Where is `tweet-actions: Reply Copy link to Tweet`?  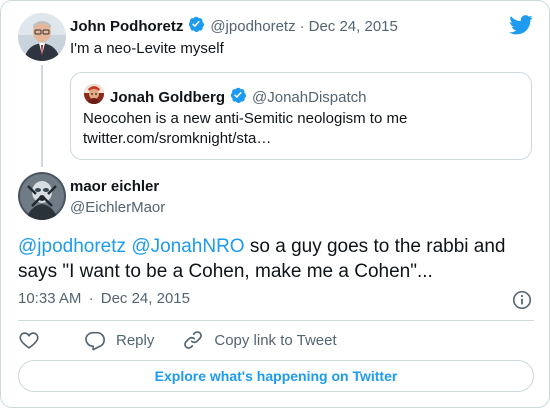 tweet-actions: Reply Copy link to Tweet is located at coordinates (191, 340).